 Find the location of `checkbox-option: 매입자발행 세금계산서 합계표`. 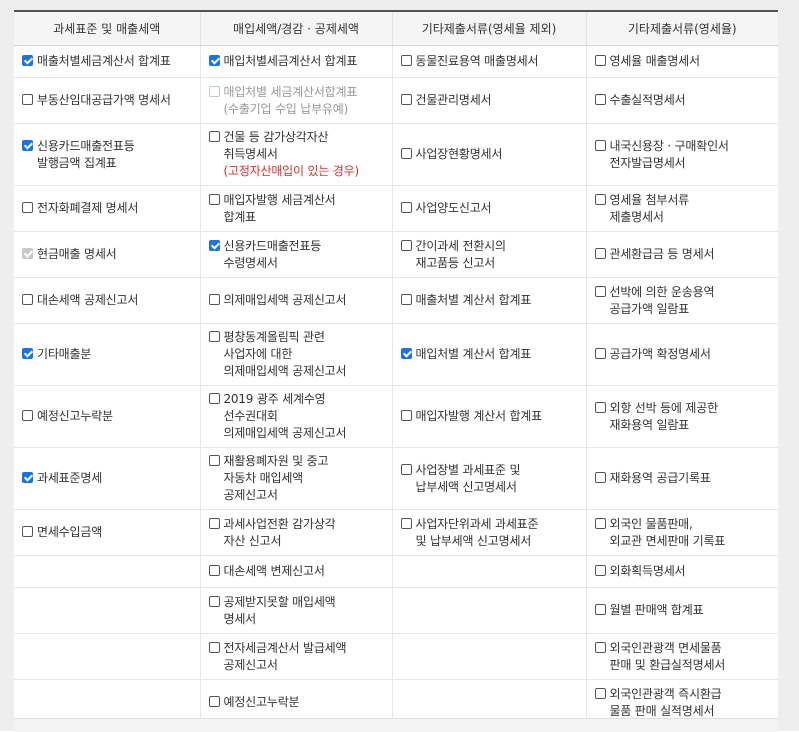

checkbox-option: 매입자발행 세금계산서 합계표 is located at coordinates (296, 209).